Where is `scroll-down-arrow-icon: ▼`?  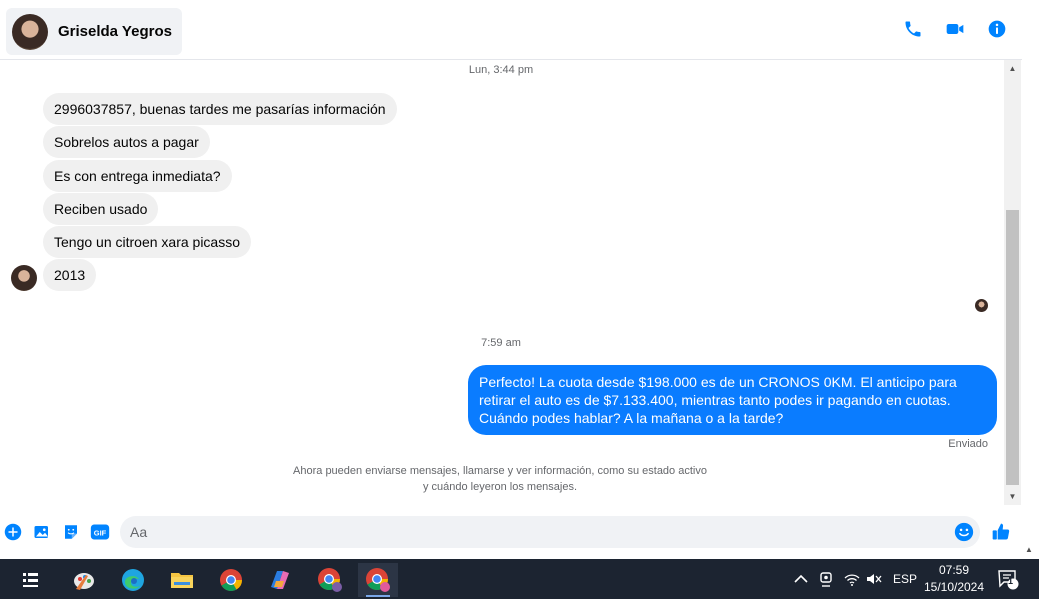 scroll-down-arrow-icon: ▼ is located at coordinates (1012, 496).